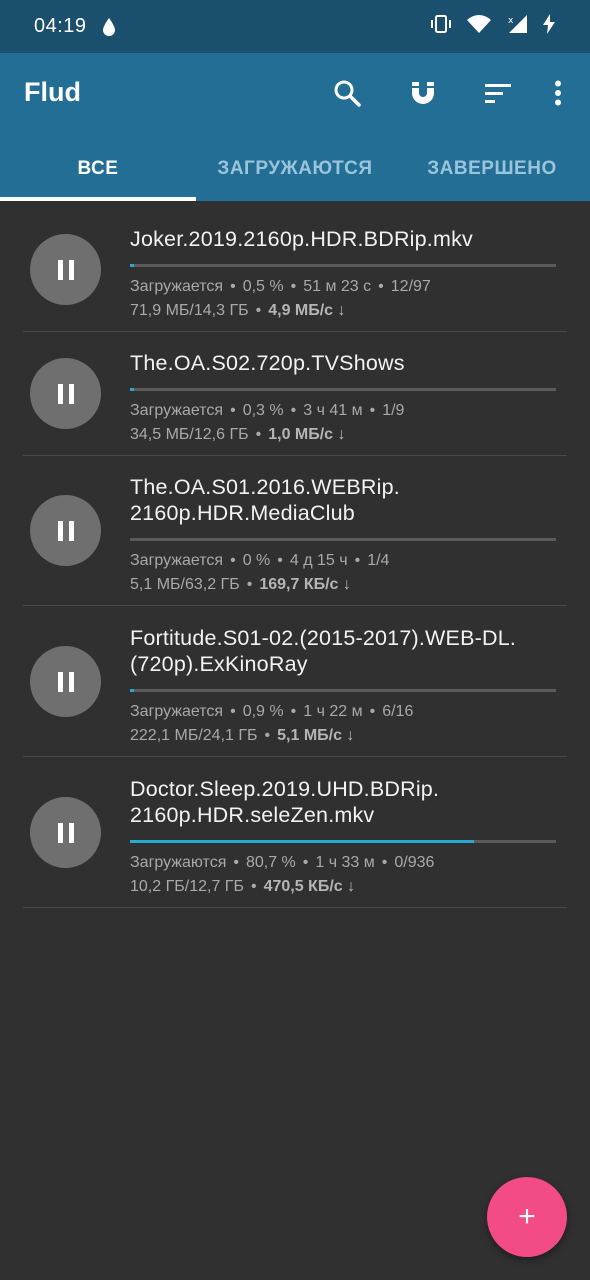 Image resolution: width=590 pixels, height=1280 pixels. I want to click on torrent-percent: 0,9 %, so click(263, 711).